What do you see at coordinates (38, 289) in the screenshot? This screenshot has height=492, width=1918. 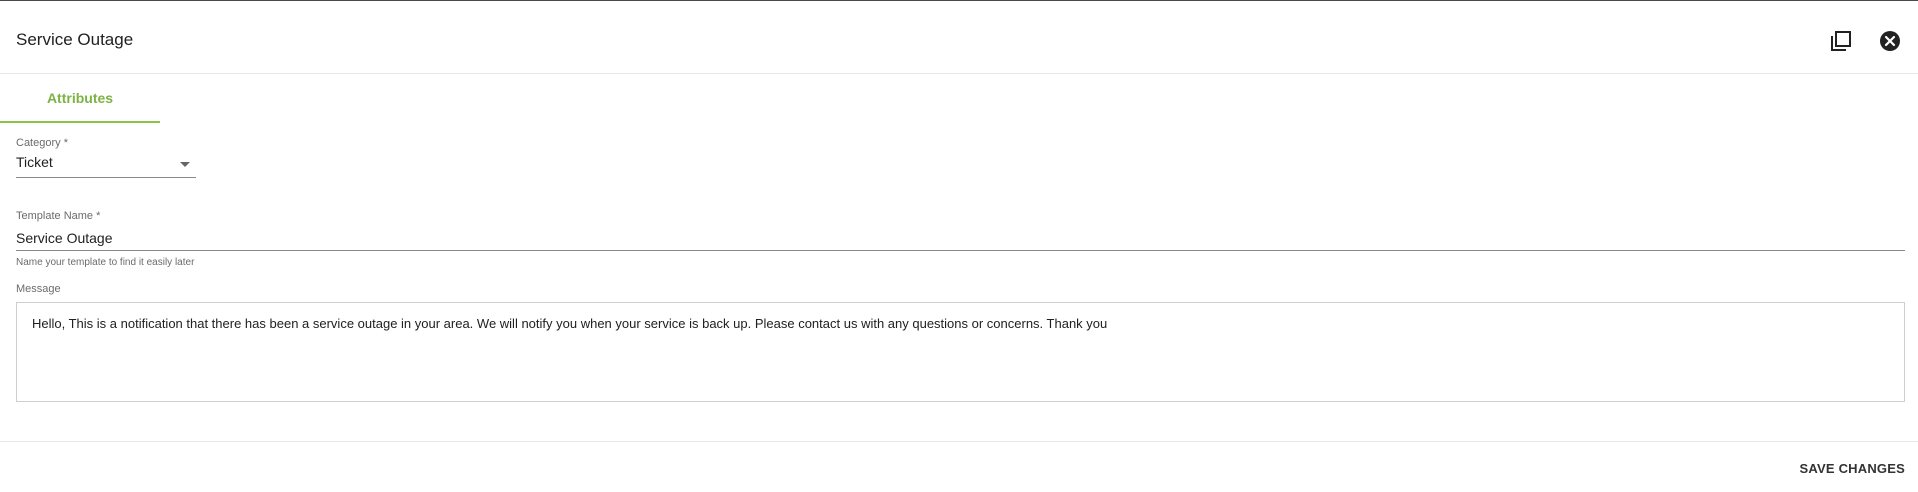 I see `message-label: Message` at bounding box center [38, 289].